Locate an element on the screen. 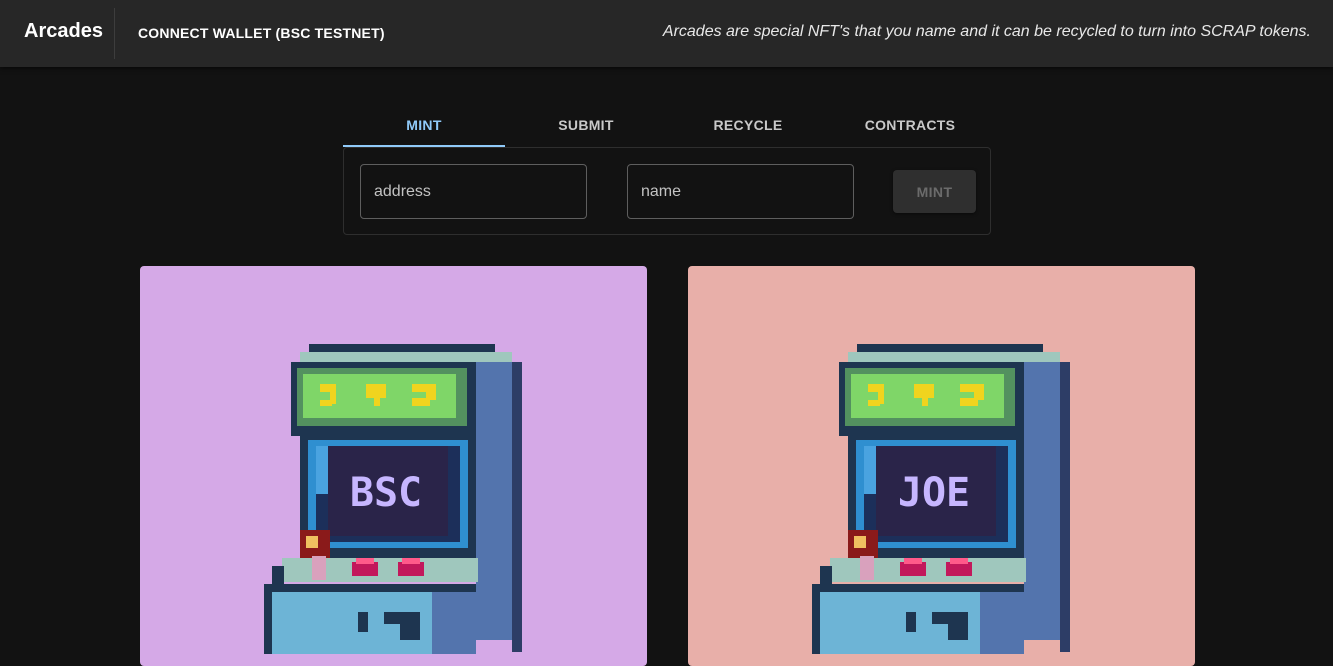 The image size is (1333, 666). mint-panel: MINT is located at coordinates (667, 191).